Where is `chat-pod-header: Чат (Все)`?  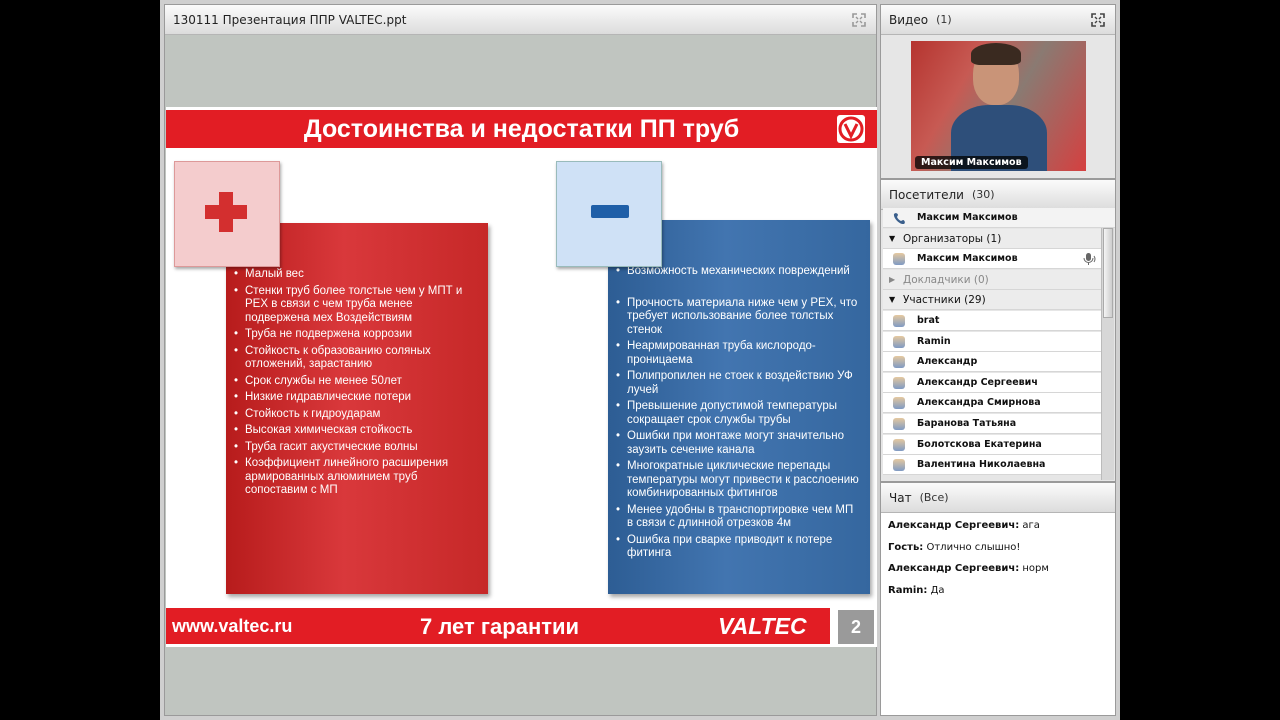 chat-pod-header: Чат (Все) is located at coordinates (998, 498).